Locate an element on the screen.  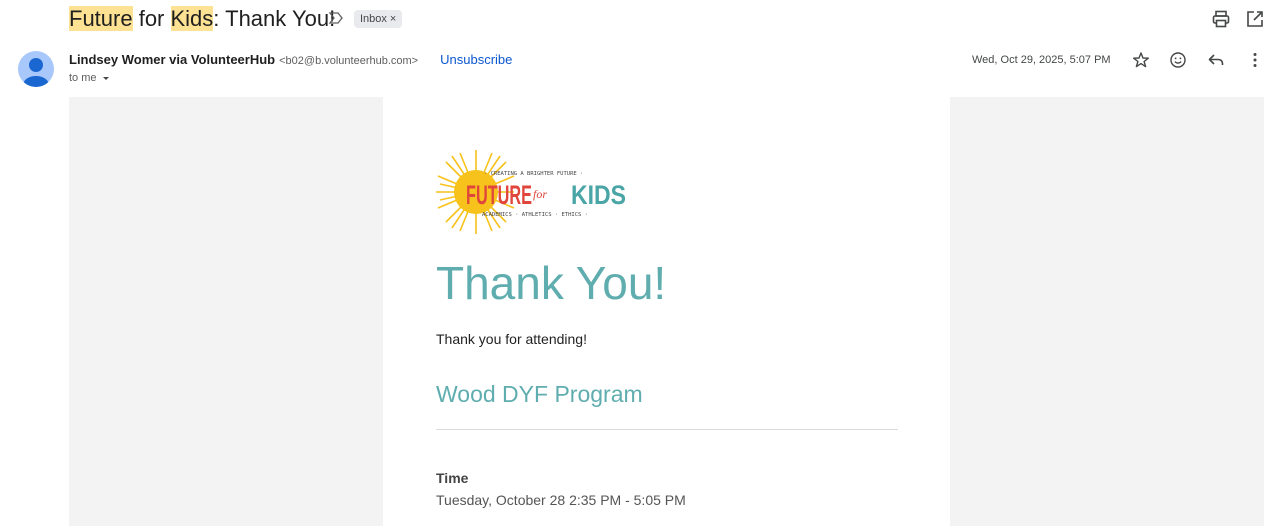
logo-word-for: for is located at coordinates (540, 194).